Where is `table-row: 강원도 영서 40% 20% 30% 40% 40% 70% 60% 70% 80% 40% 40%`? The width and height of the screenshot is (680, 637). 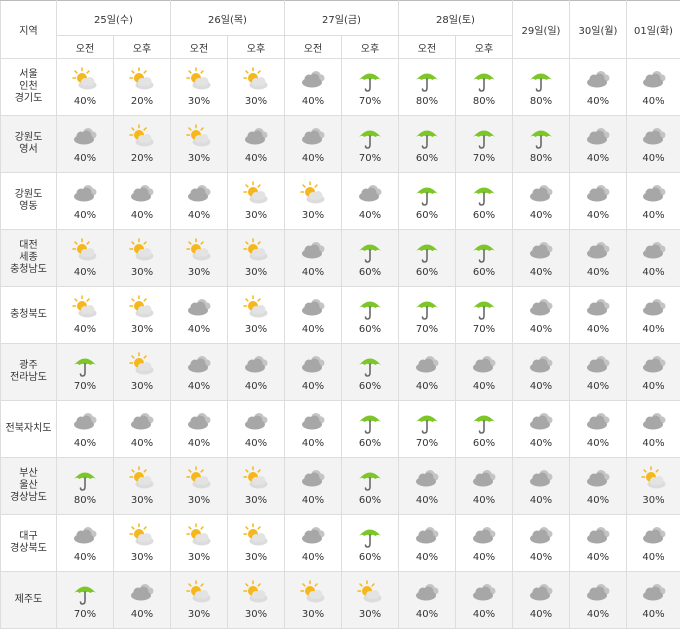 table-row: 강원도 영서 40% 20% 30% 40% 40% 70% 60% 70% 80% 40% 40% is located at coordinates (340, 144).